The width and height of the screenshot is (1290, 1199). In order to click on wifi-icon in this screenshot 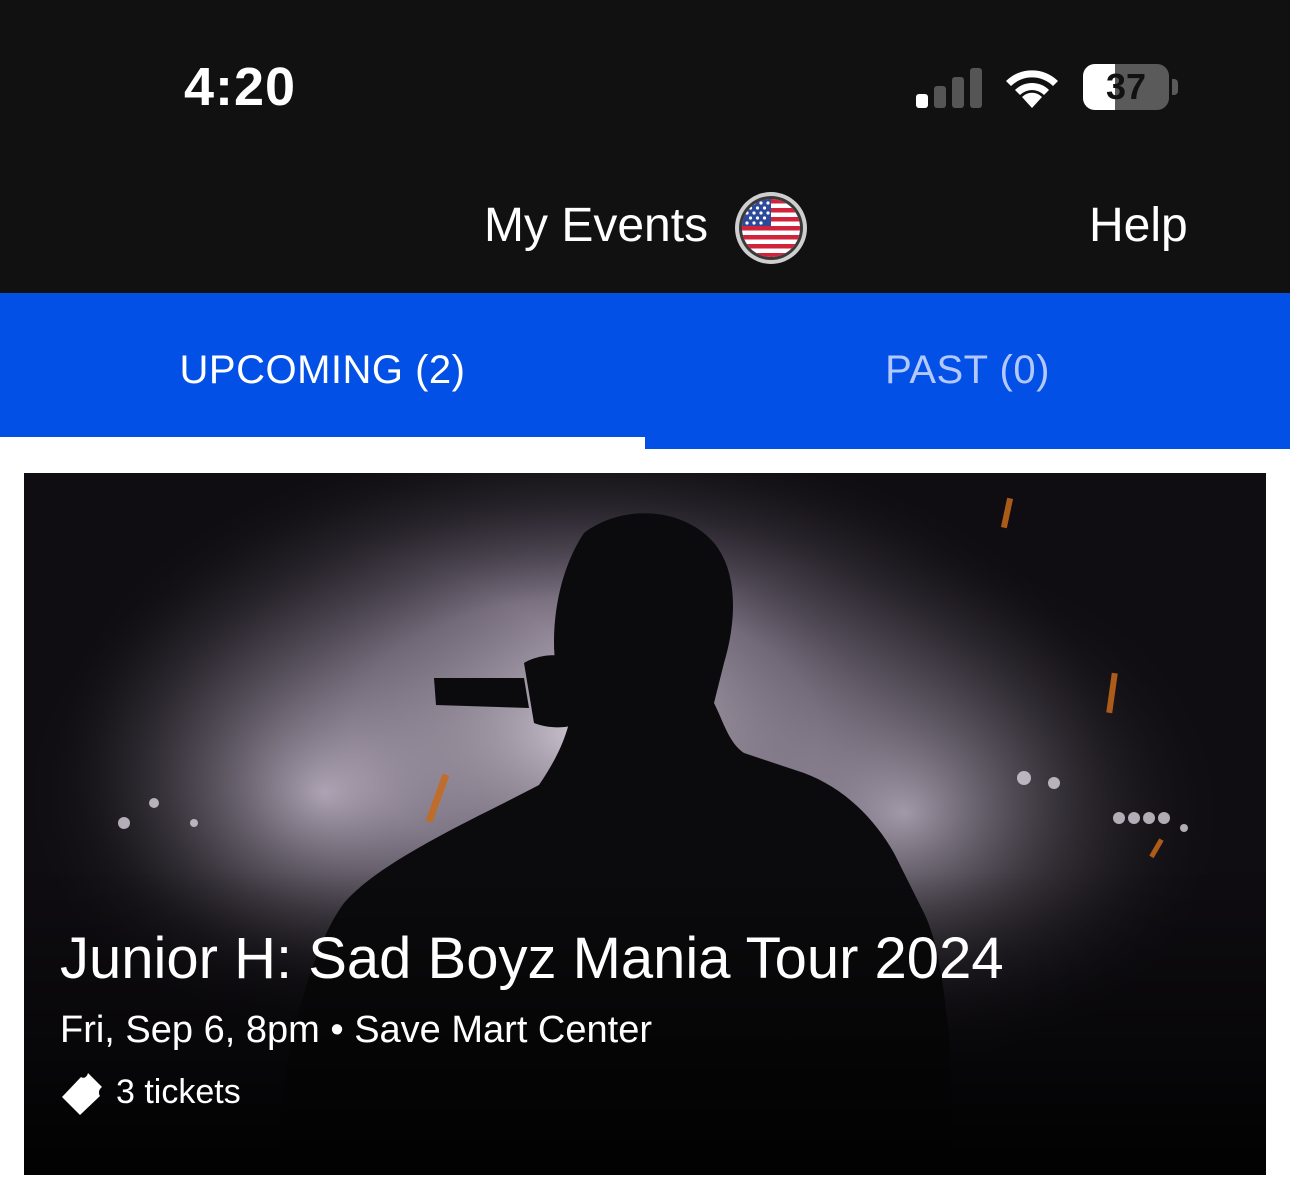, I will do `click(1032, 89)`.